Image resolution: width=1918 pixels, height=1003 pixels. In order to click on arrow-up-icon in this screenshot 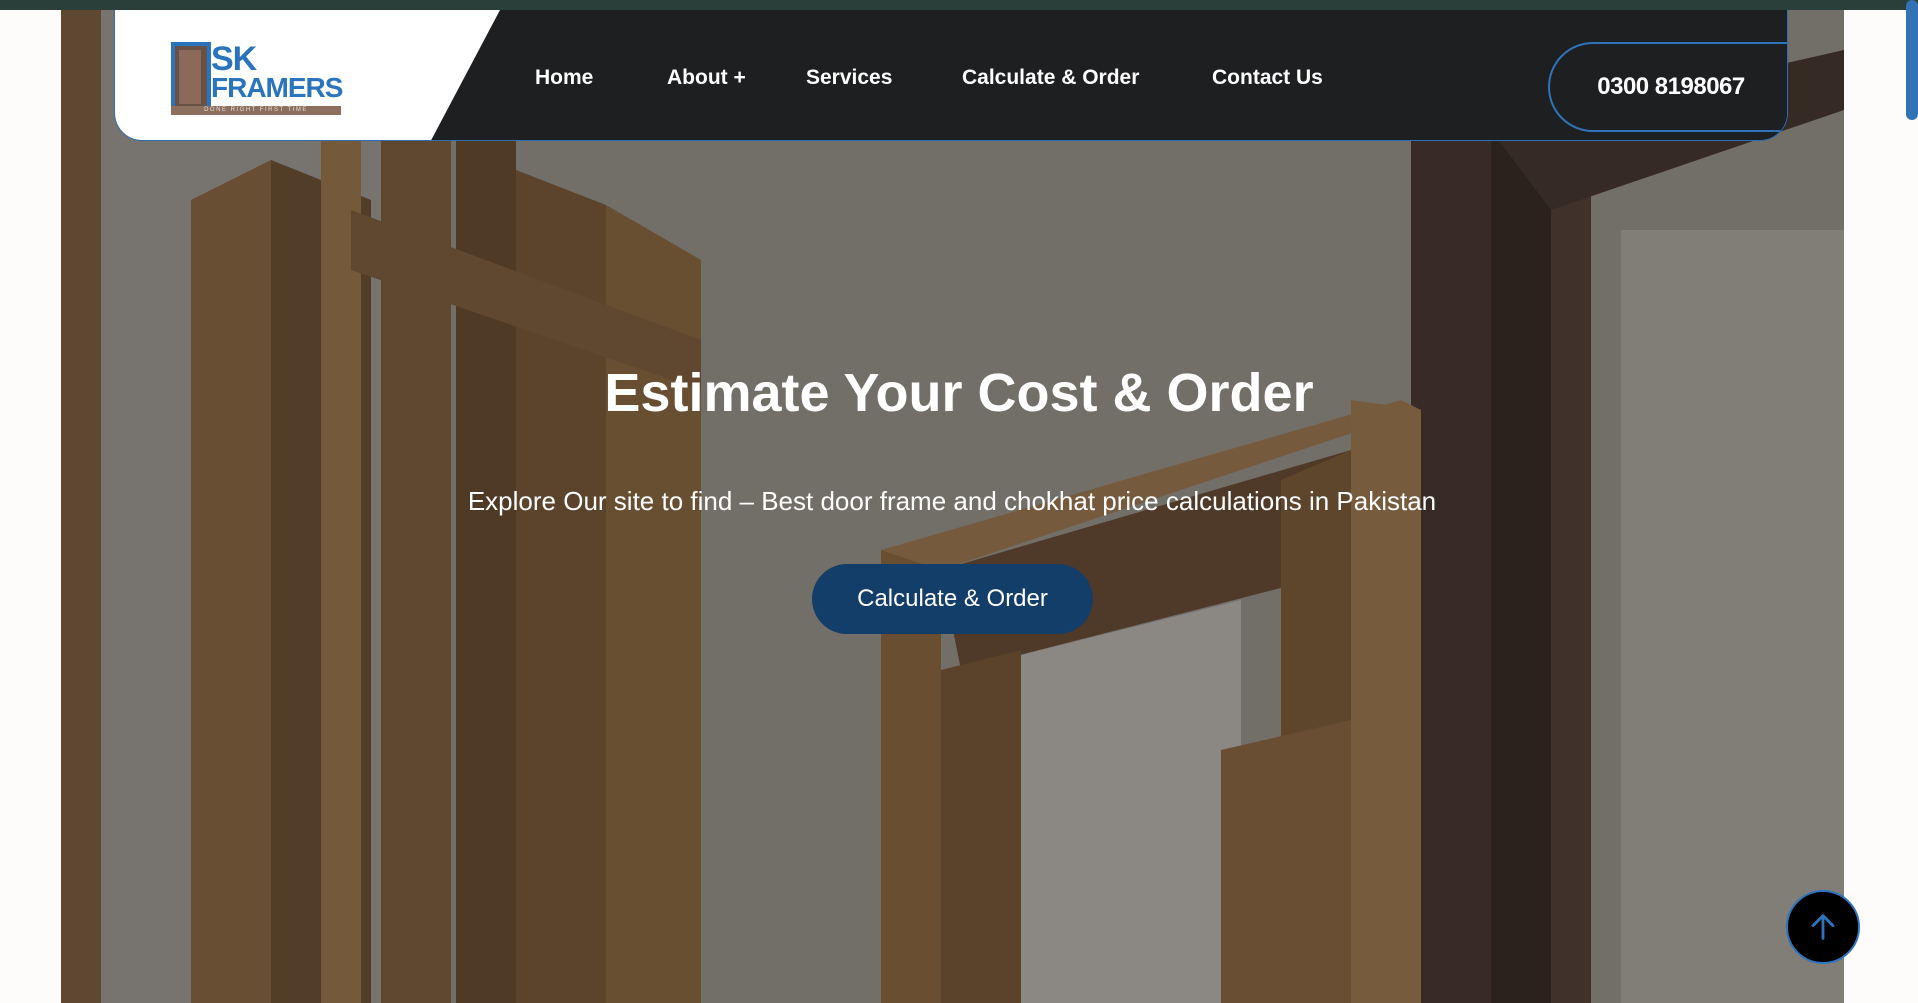, I will do `click(1823, 927)`.